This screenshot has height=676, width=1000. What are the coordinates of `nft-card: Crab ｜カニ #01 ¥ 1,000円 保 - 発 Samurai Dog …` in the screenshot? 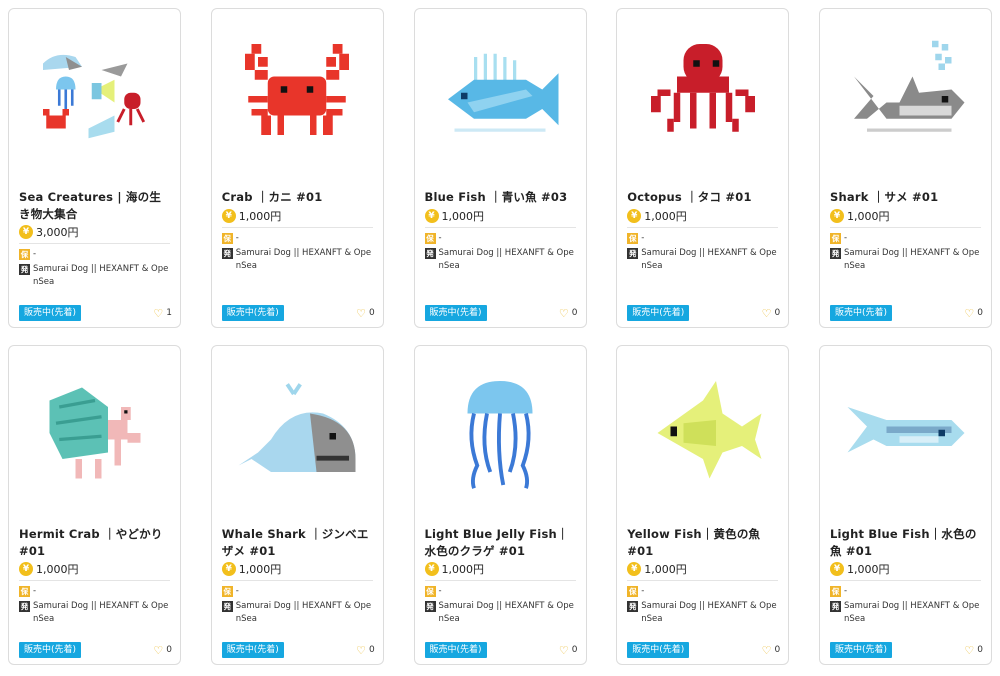 It's located at (297, 168).